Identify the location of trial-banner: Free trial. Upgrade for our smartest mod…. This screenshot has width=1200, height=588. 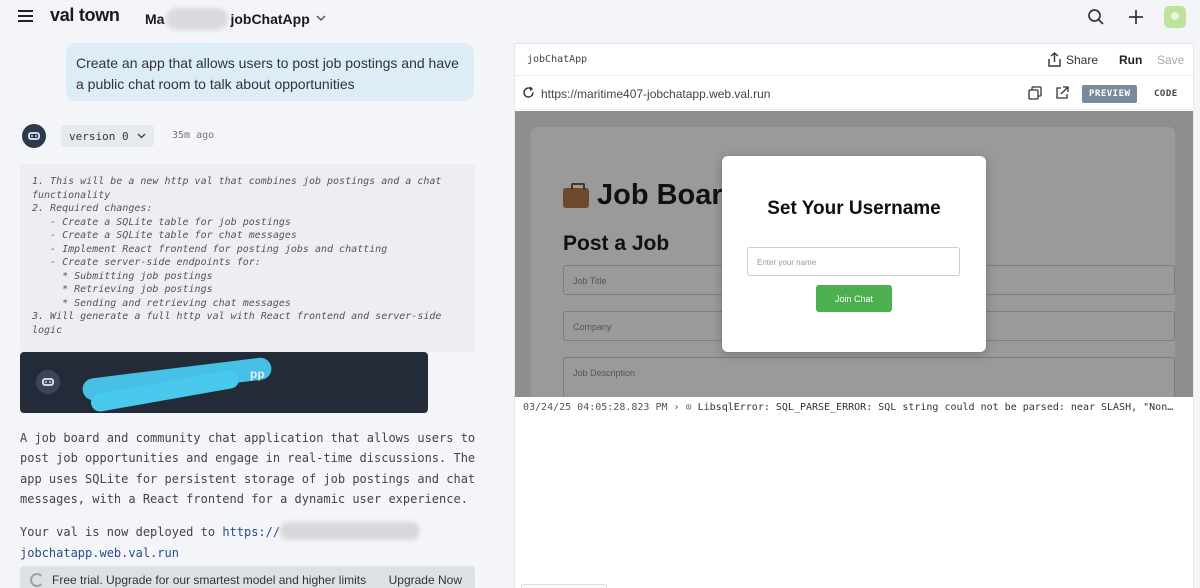
(247, 577).